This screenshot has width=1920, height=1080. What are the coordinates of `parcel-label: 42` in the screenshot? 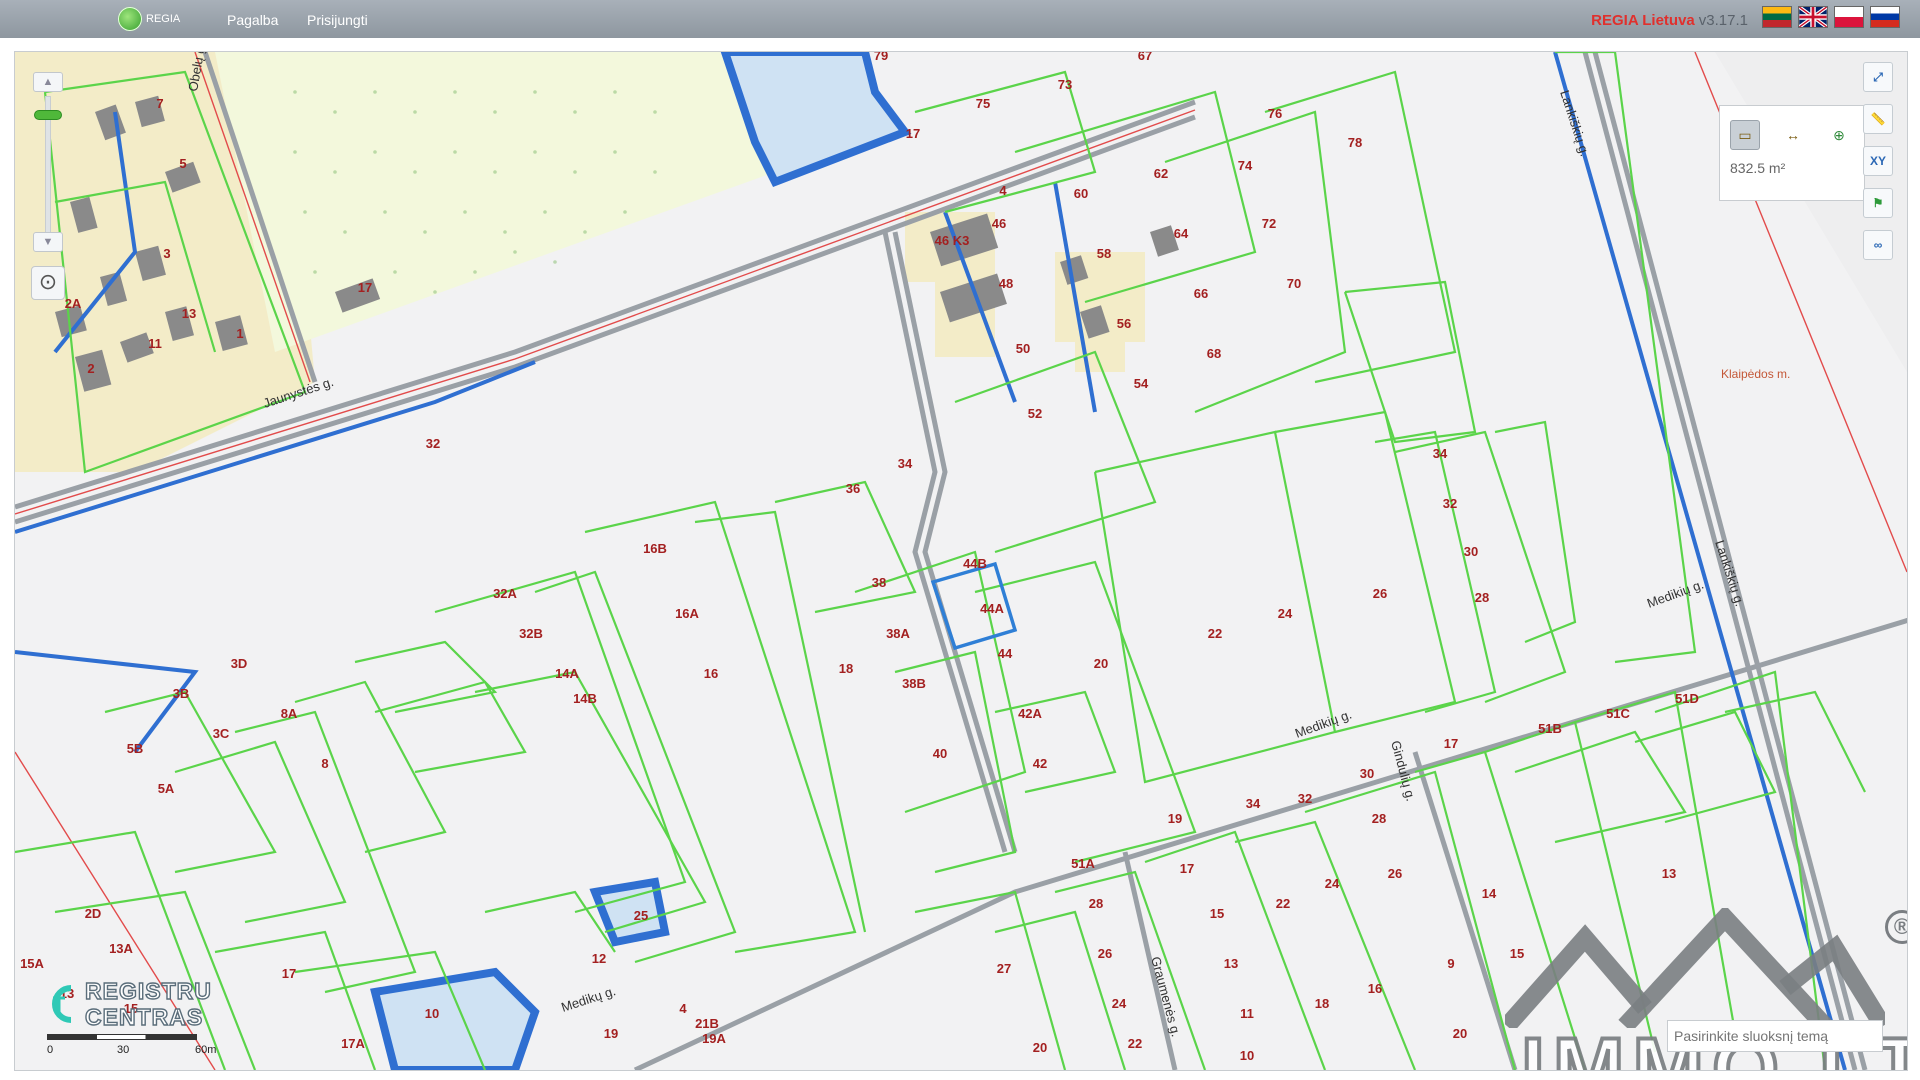 It's located at (1040, 763).